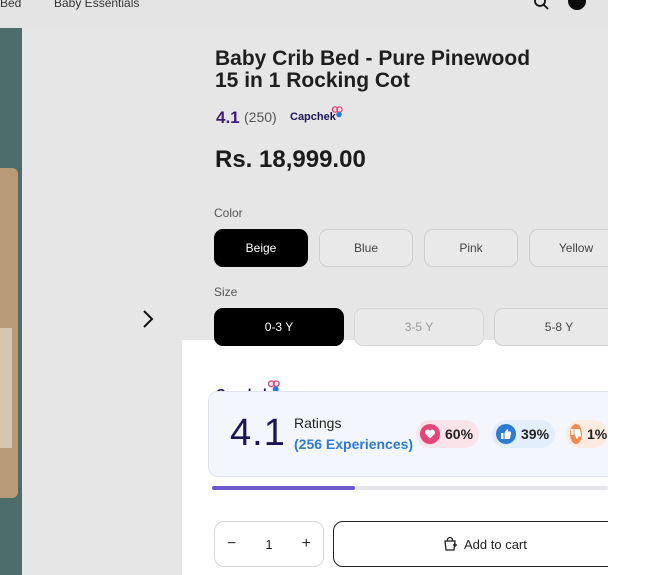  I want to click on like-percent: 39%, so click(535, 434).